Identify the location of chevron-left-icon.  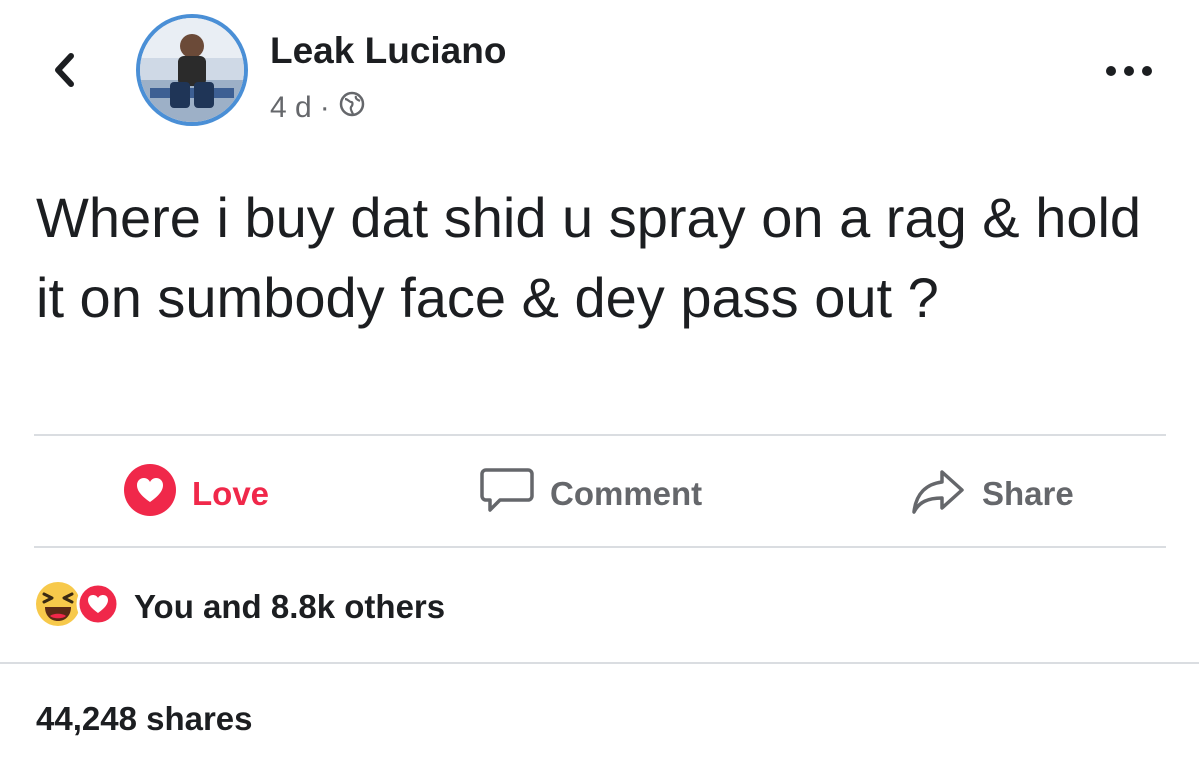
(64, 72).